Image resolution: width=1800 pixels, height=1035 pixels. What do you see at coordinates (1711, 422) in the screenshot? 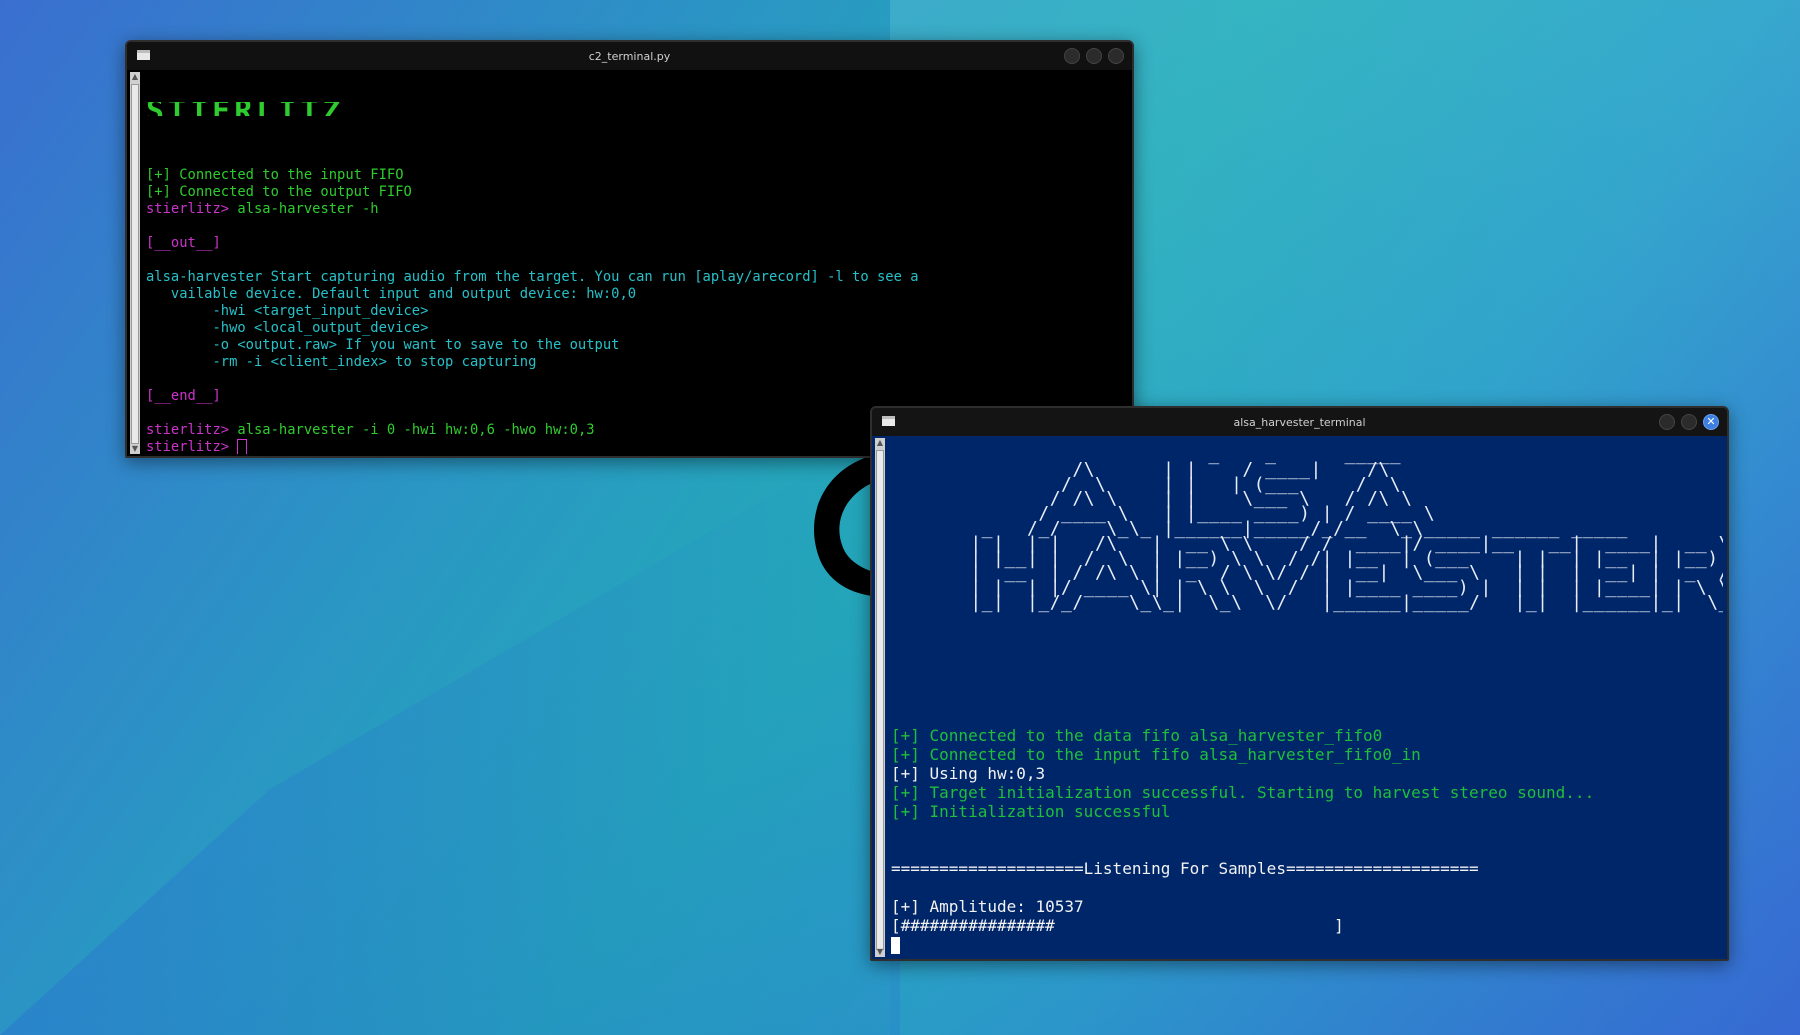
I see `close-icon: ✕` at bounding box center [1711, 422].